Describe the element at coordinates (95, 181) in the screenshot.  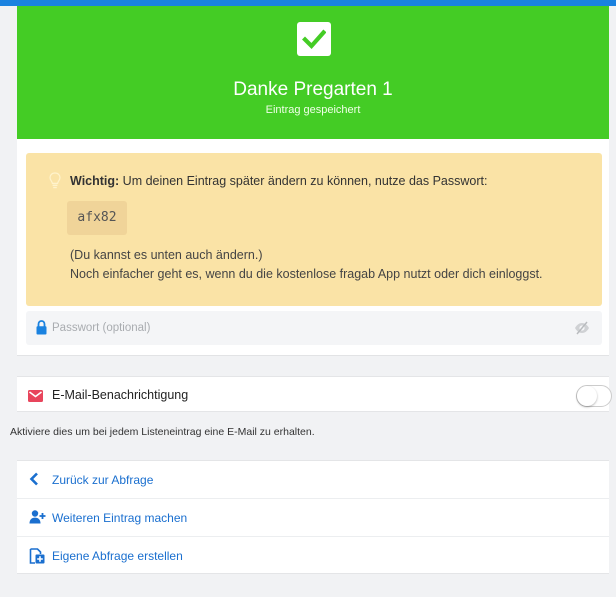
I see `notice-label: Wichtig:` at that location.